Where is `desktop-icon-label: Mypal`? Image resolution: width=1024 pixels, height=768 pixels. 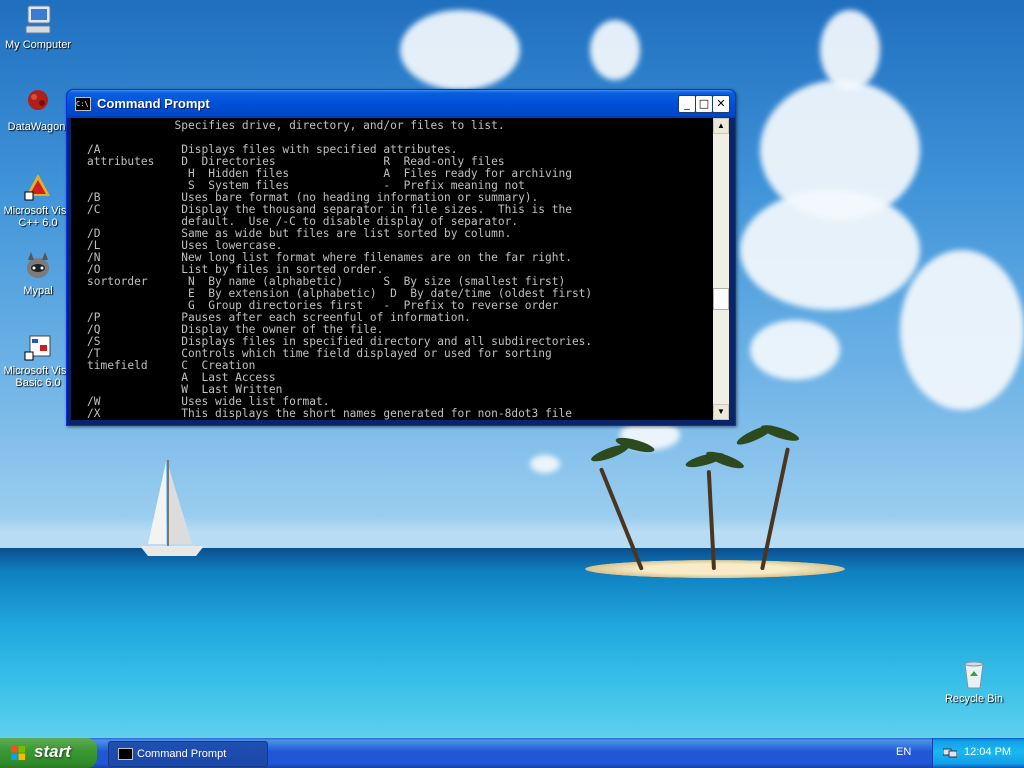 desktop-icon-label: Mypal is located at coordinates (38, 291).